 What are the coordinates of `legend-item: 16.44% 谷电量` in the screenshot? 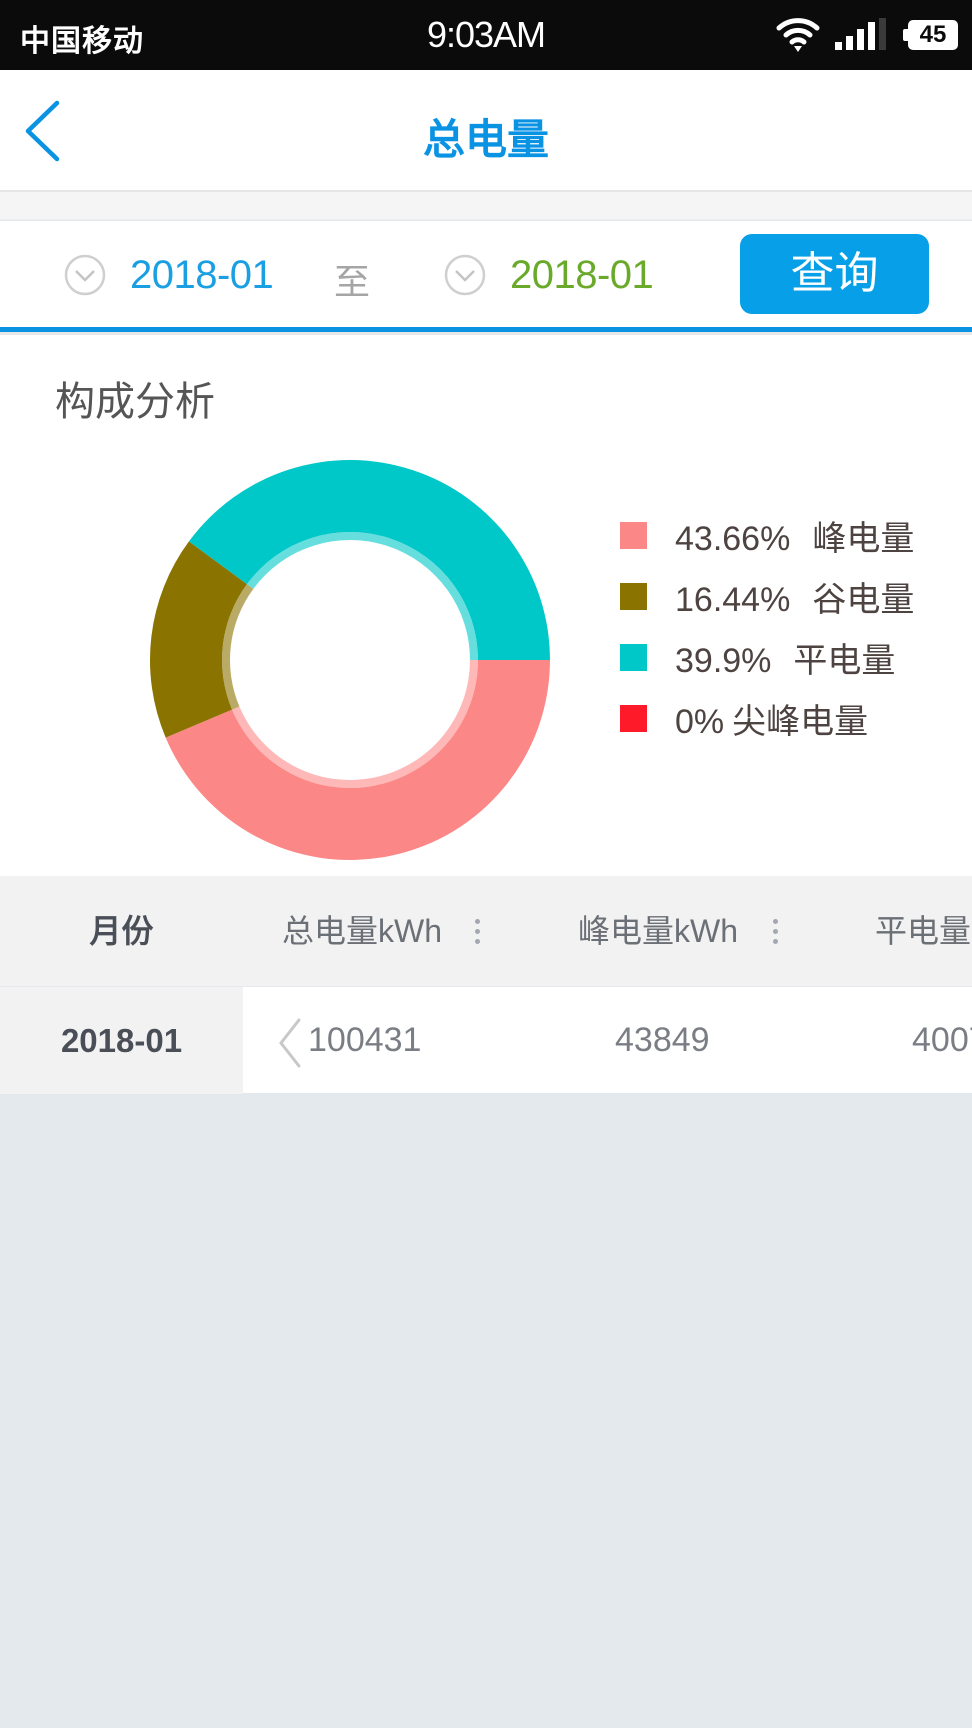 It's located at (767, 598).